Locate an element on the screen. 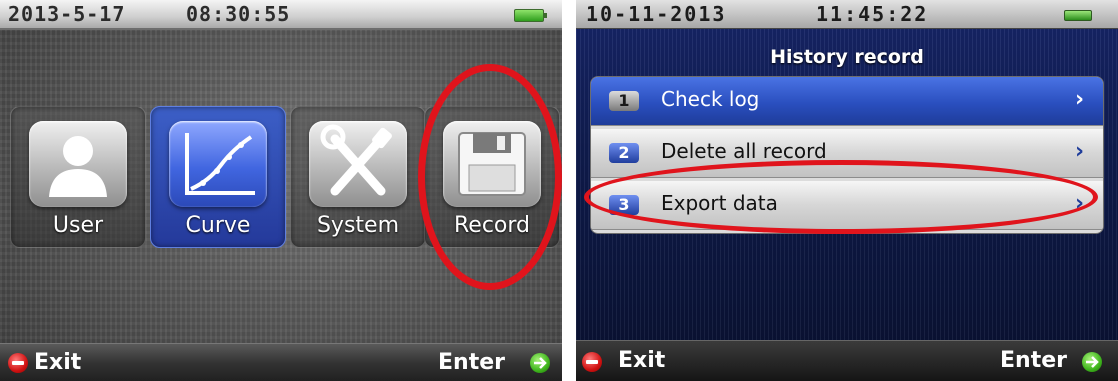 This screenshot has width=1118, height=381. status-bar: 10-11-2013 11:45:22 is located at coordinates (847, 14).